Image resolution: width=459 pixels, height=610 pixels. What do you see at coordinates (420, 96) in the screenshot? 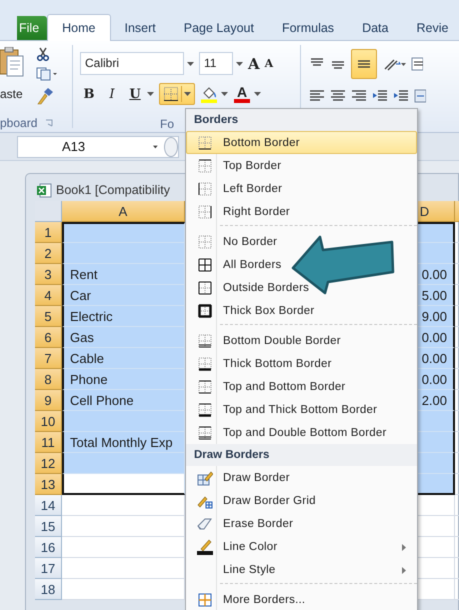
I see `merge-icon` at bounding box center [420, 96].